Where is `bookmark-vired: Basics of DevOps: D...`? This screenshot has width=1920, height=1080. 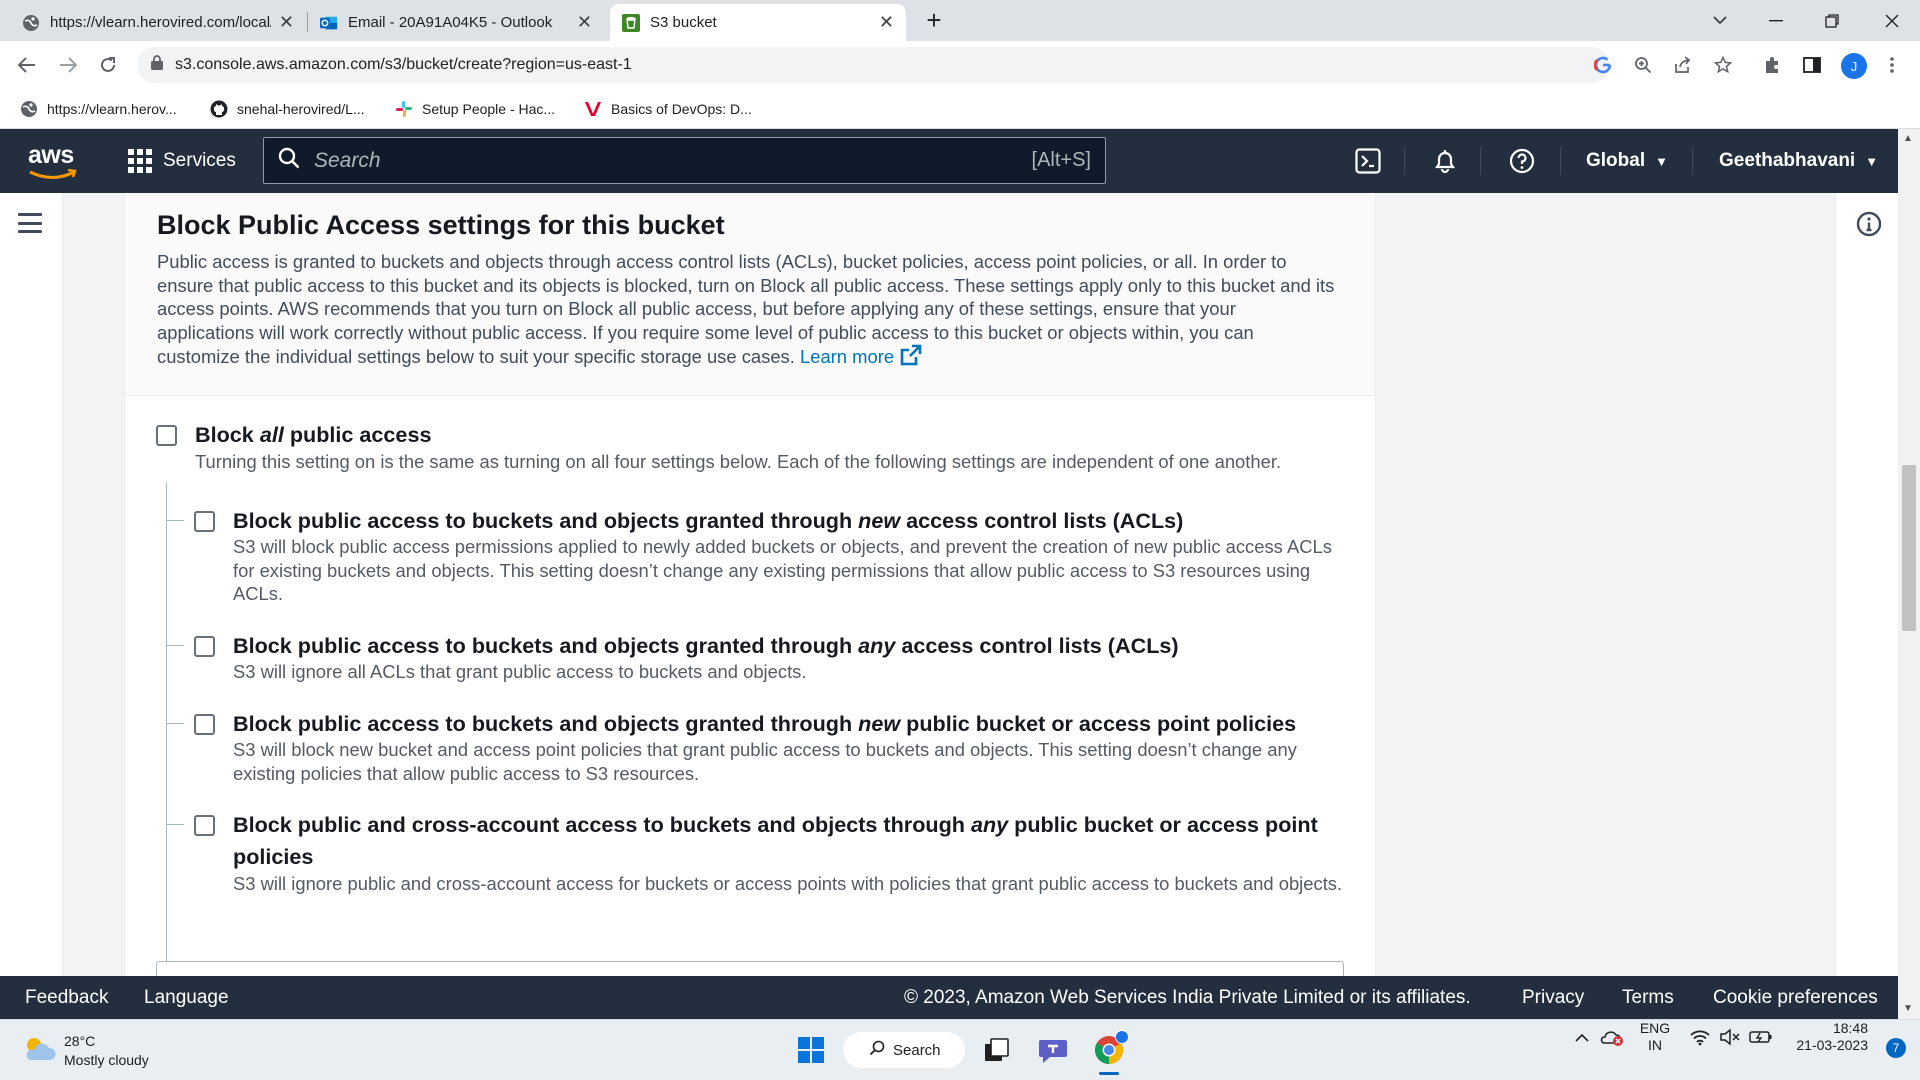
bookmark-vired: Basics of DevOps: D... is located at coordinates (668, 109).